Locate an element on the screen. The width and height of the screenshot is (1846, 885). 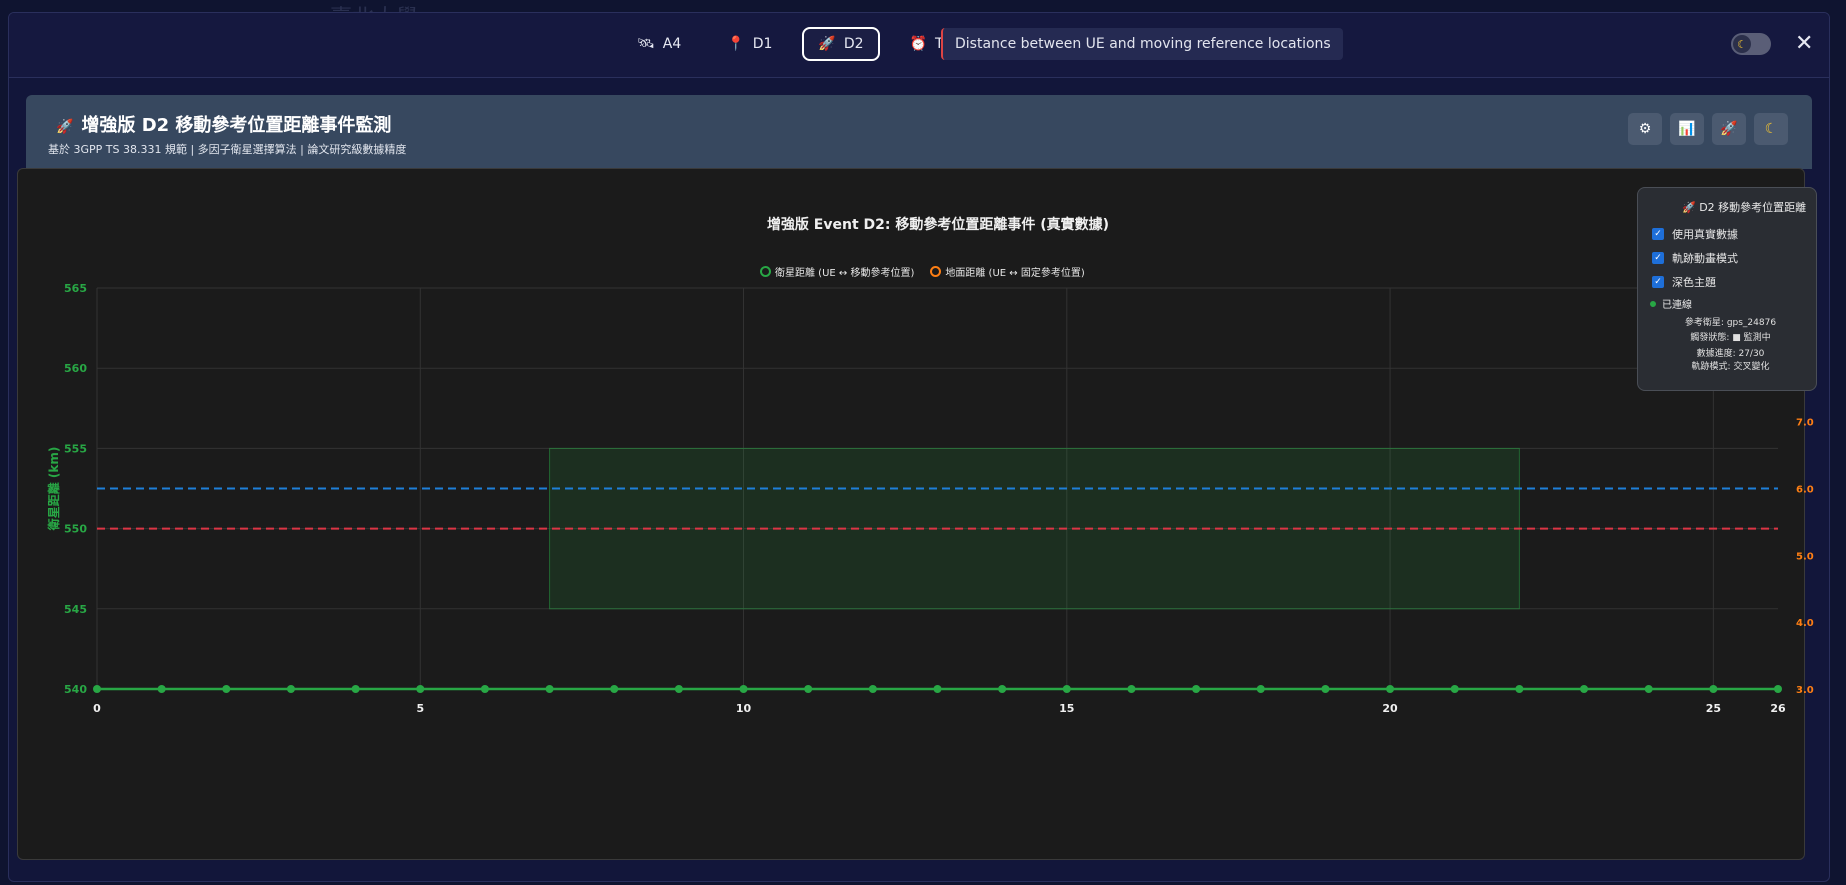
side-panel-title-text: D2 移動參考位置距離 is located at coordinates (1753, 207).